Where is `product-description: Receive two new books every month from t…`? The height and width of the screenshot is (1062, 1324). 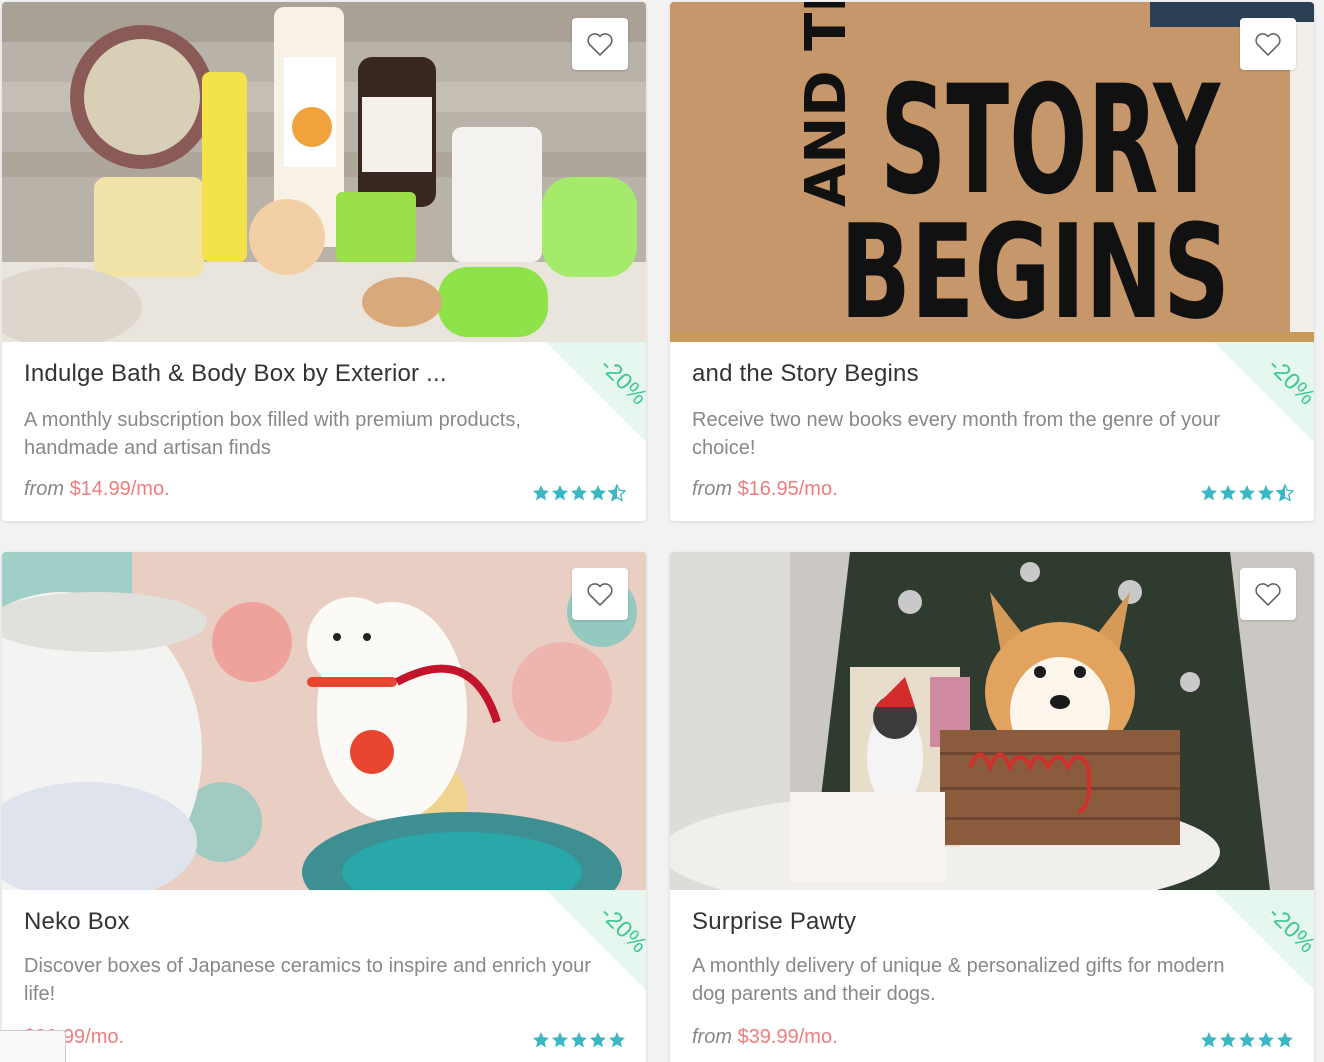 product-description: Receive two new books every month from t… is located at coordinates (956, 434).